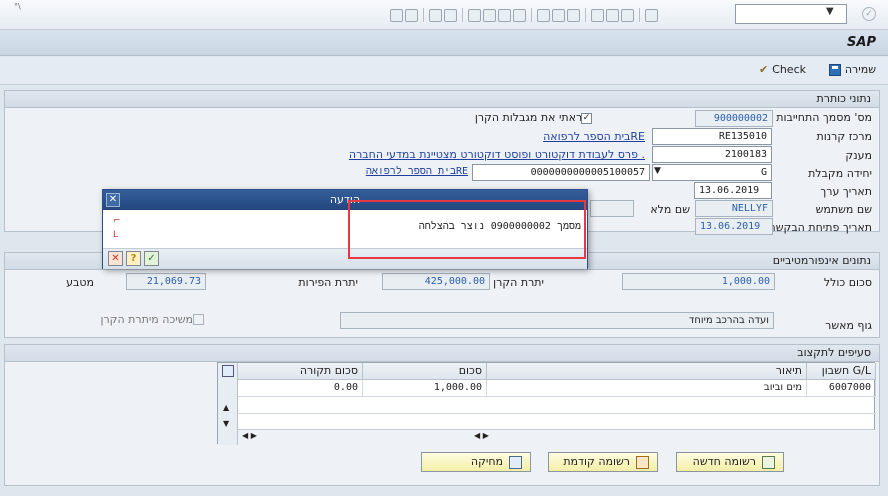 Image resolution: width=888 pixels, height=496 pixels. What do you see at coordinates (642, 462) in the screenshot?
I see `prev-record-icon` at bounding box center [642, 462].